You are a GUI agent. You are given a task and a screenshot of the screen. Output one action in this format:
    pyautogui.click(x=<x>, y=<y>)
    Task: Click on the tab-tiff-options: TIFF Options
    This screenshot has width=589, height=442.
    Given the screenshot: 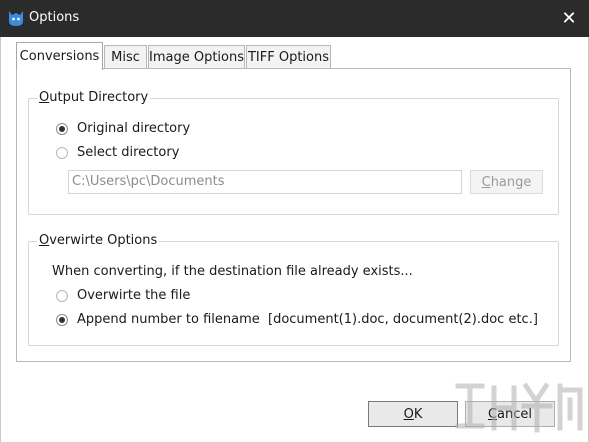 What is the action you would take?
    pyautogui.click(x=288, y=57)
    